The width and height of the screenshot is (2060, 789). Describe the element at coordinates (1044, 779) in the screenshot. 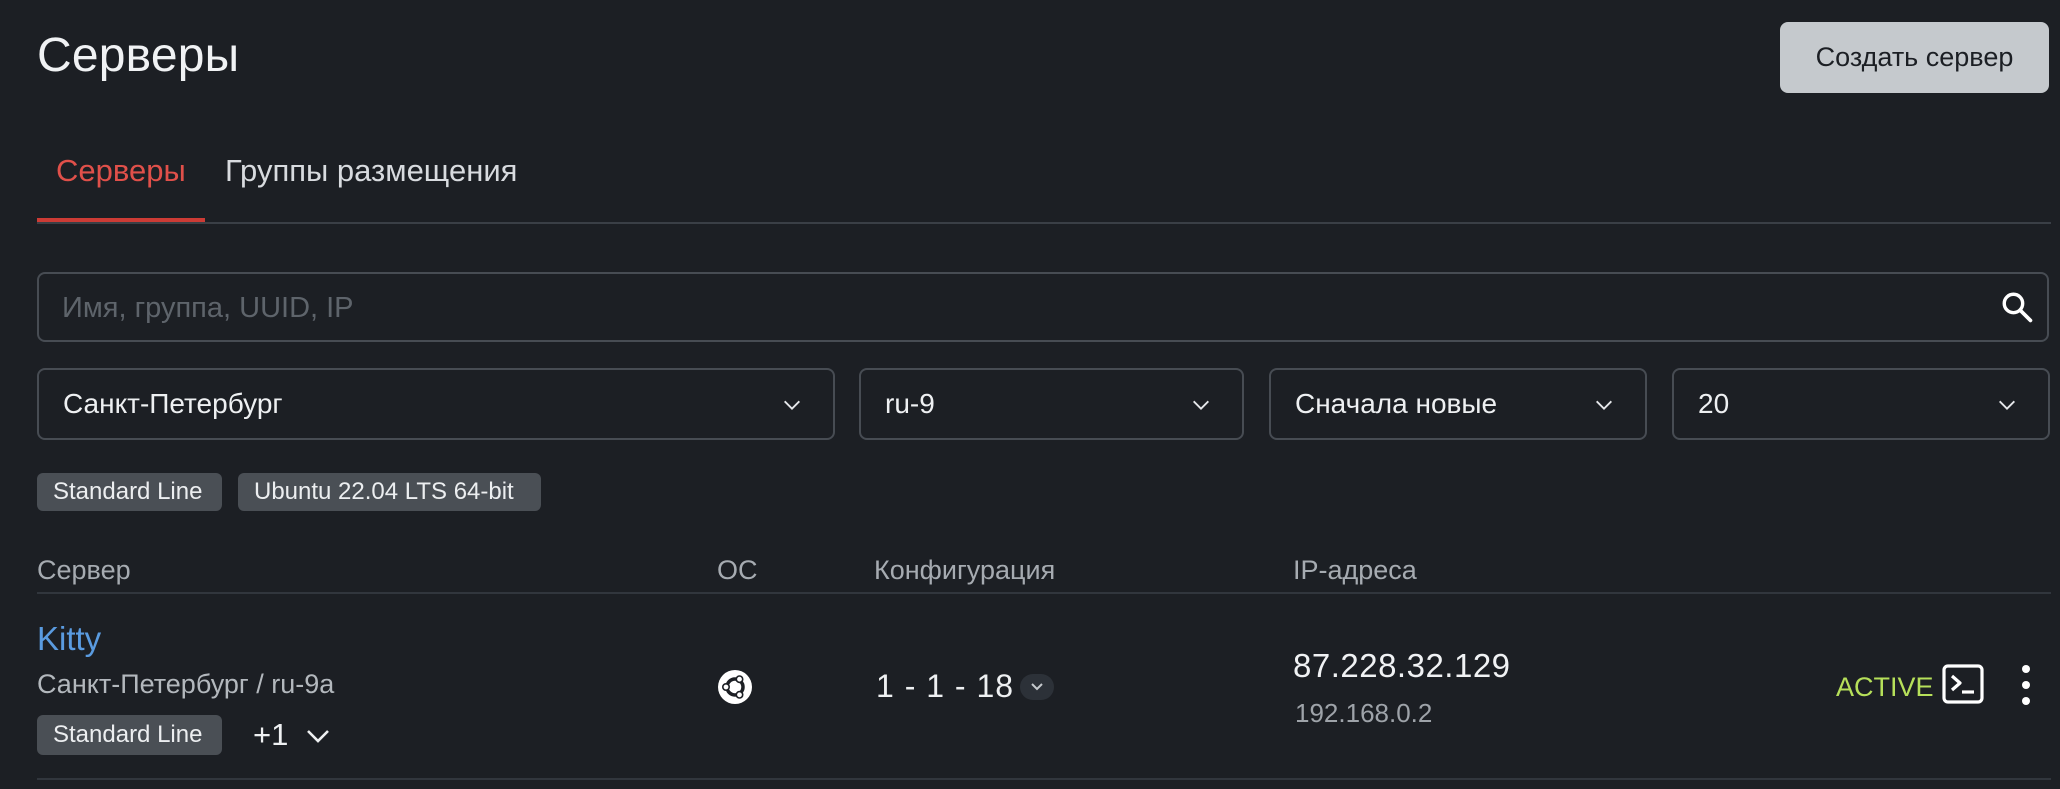

I see `table-row-divider` at that location.